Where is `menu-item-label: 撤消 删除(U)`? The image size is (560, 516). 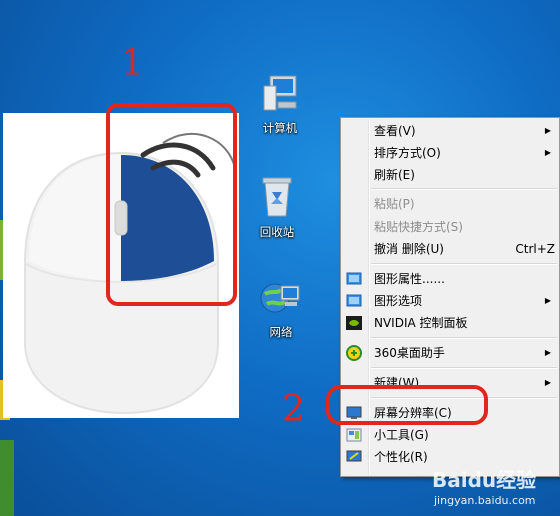 menu-item-label: 撤消 删除(U) is located at coordinates (409, 249).